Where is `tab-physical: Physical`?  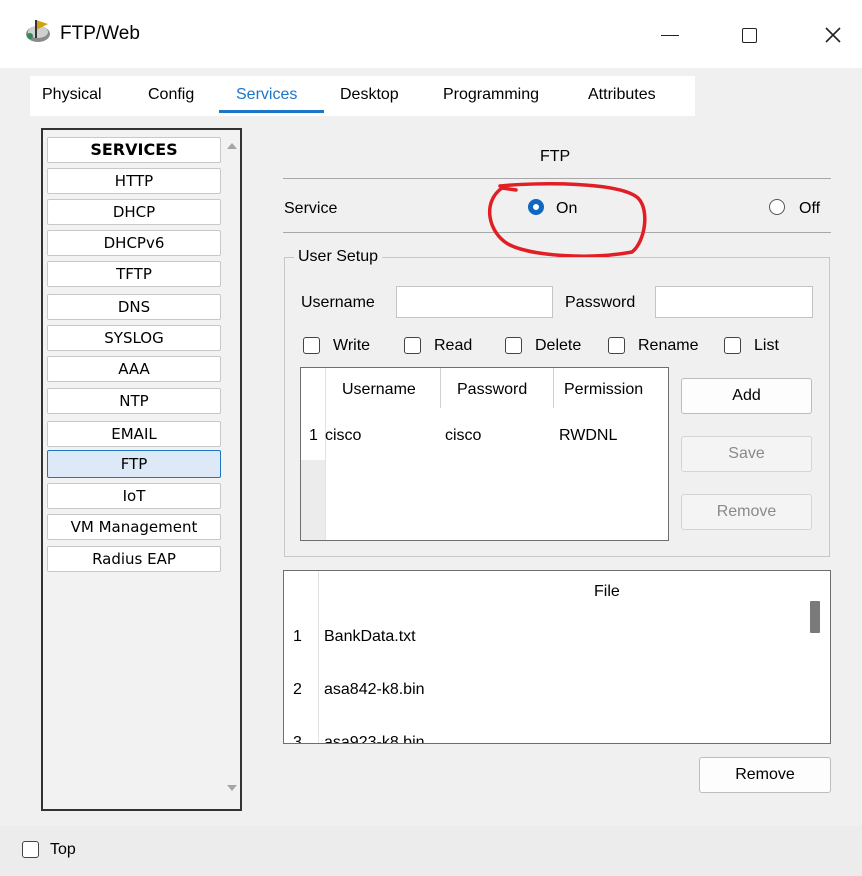 tab-physical: Physical is located at coordinates (72, 95).